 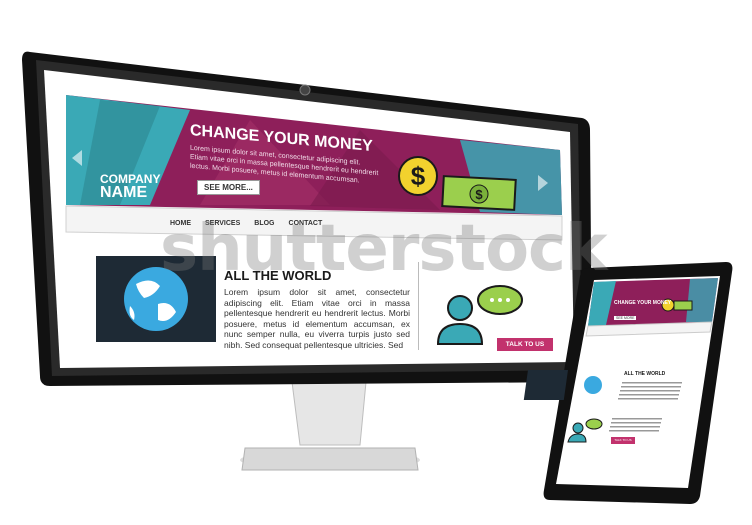 What do you see at coordinates (625, 318) in the screenshot?
I see `tablet-see-more-button: SEE MORE` at bounding box center [625, 318].